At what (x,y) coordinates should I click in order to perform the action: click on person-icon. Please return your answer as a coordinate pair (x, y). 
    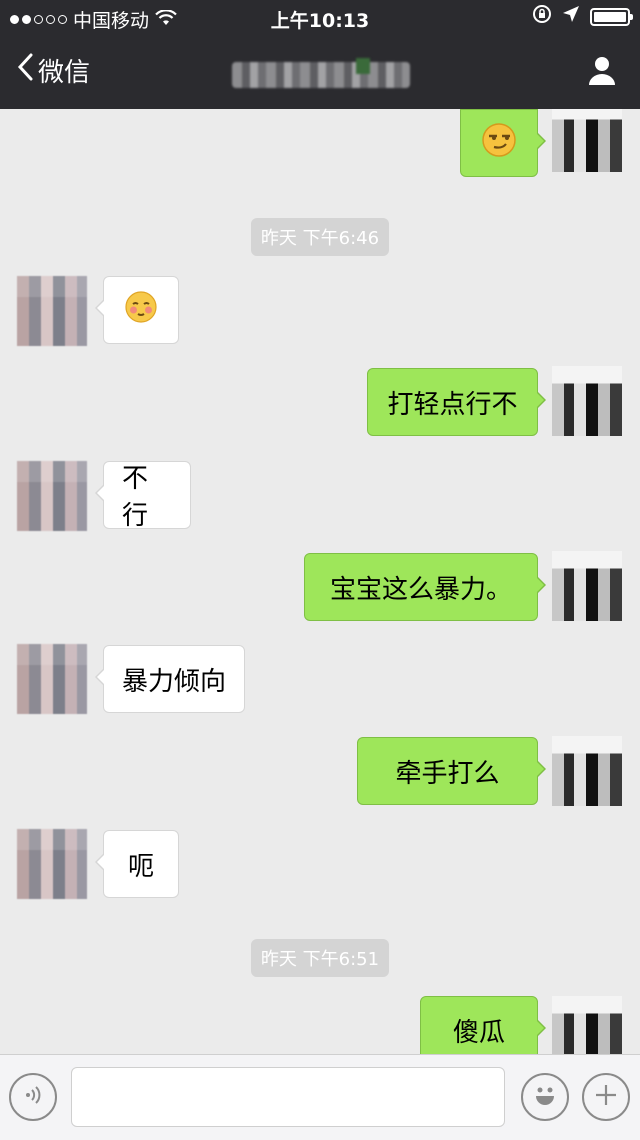
    Looking at the image, I should click on (602, 73).